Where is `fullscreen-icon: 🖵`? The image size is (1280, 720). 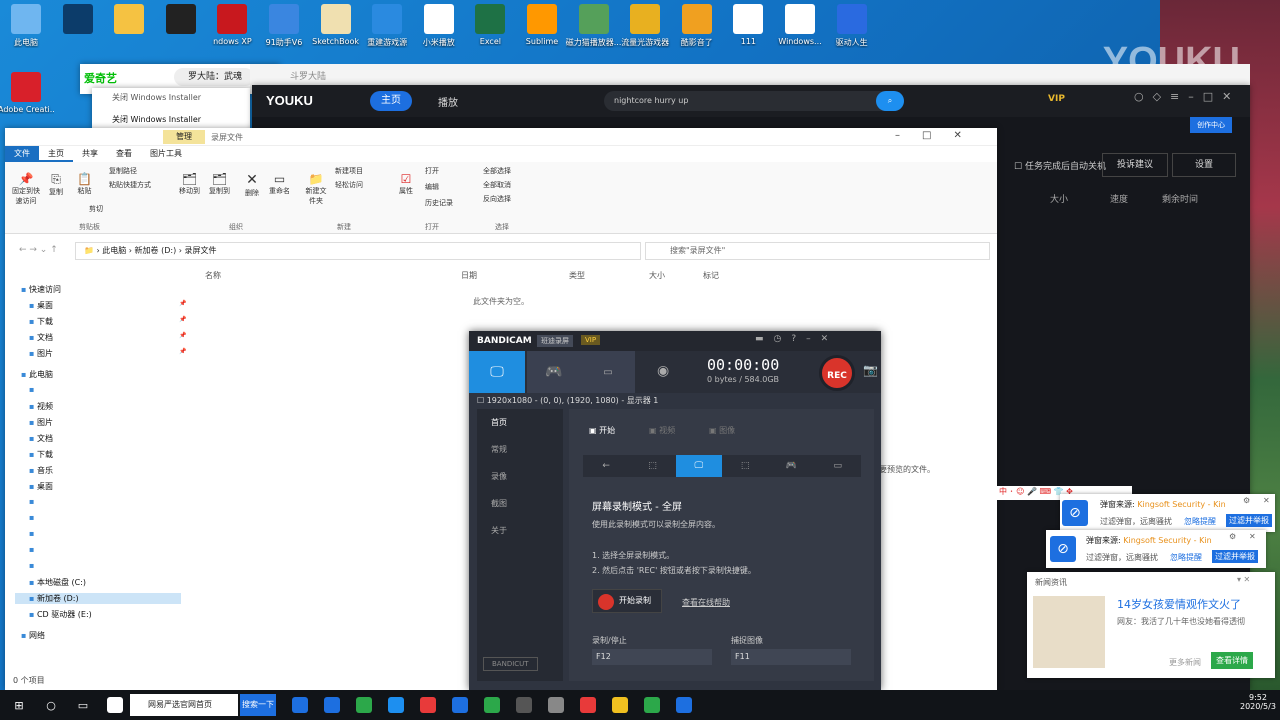 fullscreen-icon: 🖵 is located at coordinates (698, 466).